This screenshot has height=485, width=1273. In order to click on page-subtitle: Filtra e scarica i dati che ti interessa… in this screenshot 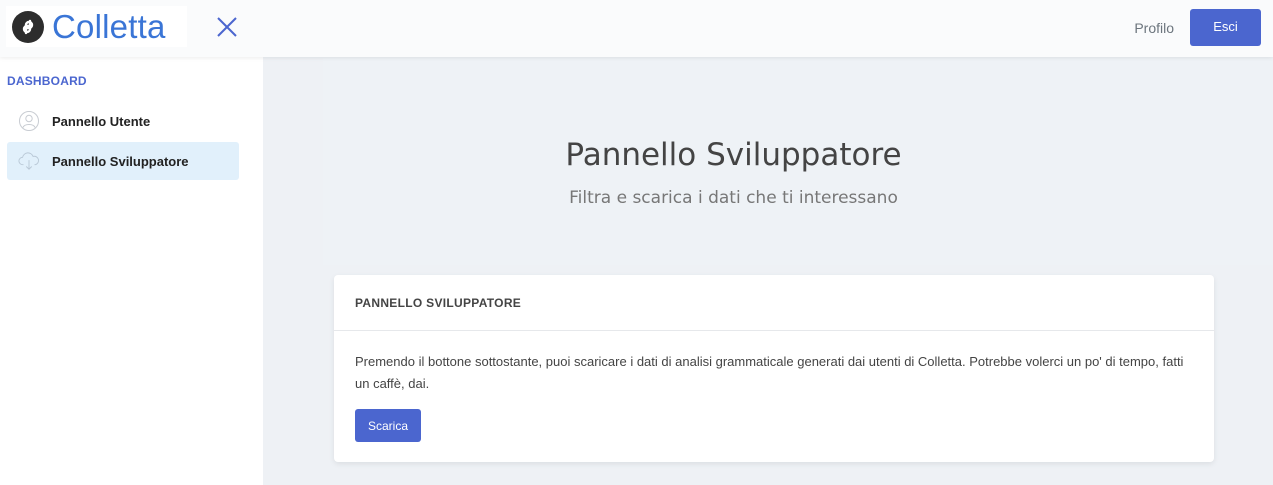, I will do `click(733, 198)`.